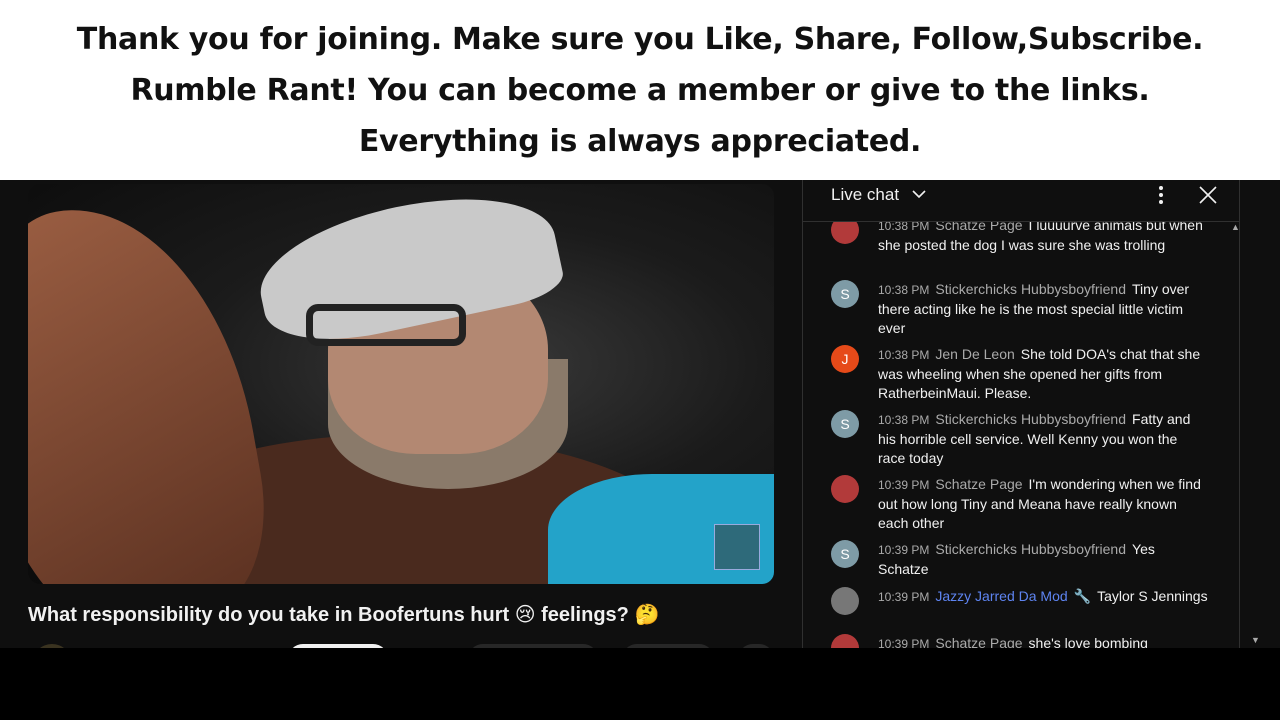 Image resolution: width=1280 pixels, height=720 pixels. I want to click on chat-header: Live chat, so click(1021, 201).